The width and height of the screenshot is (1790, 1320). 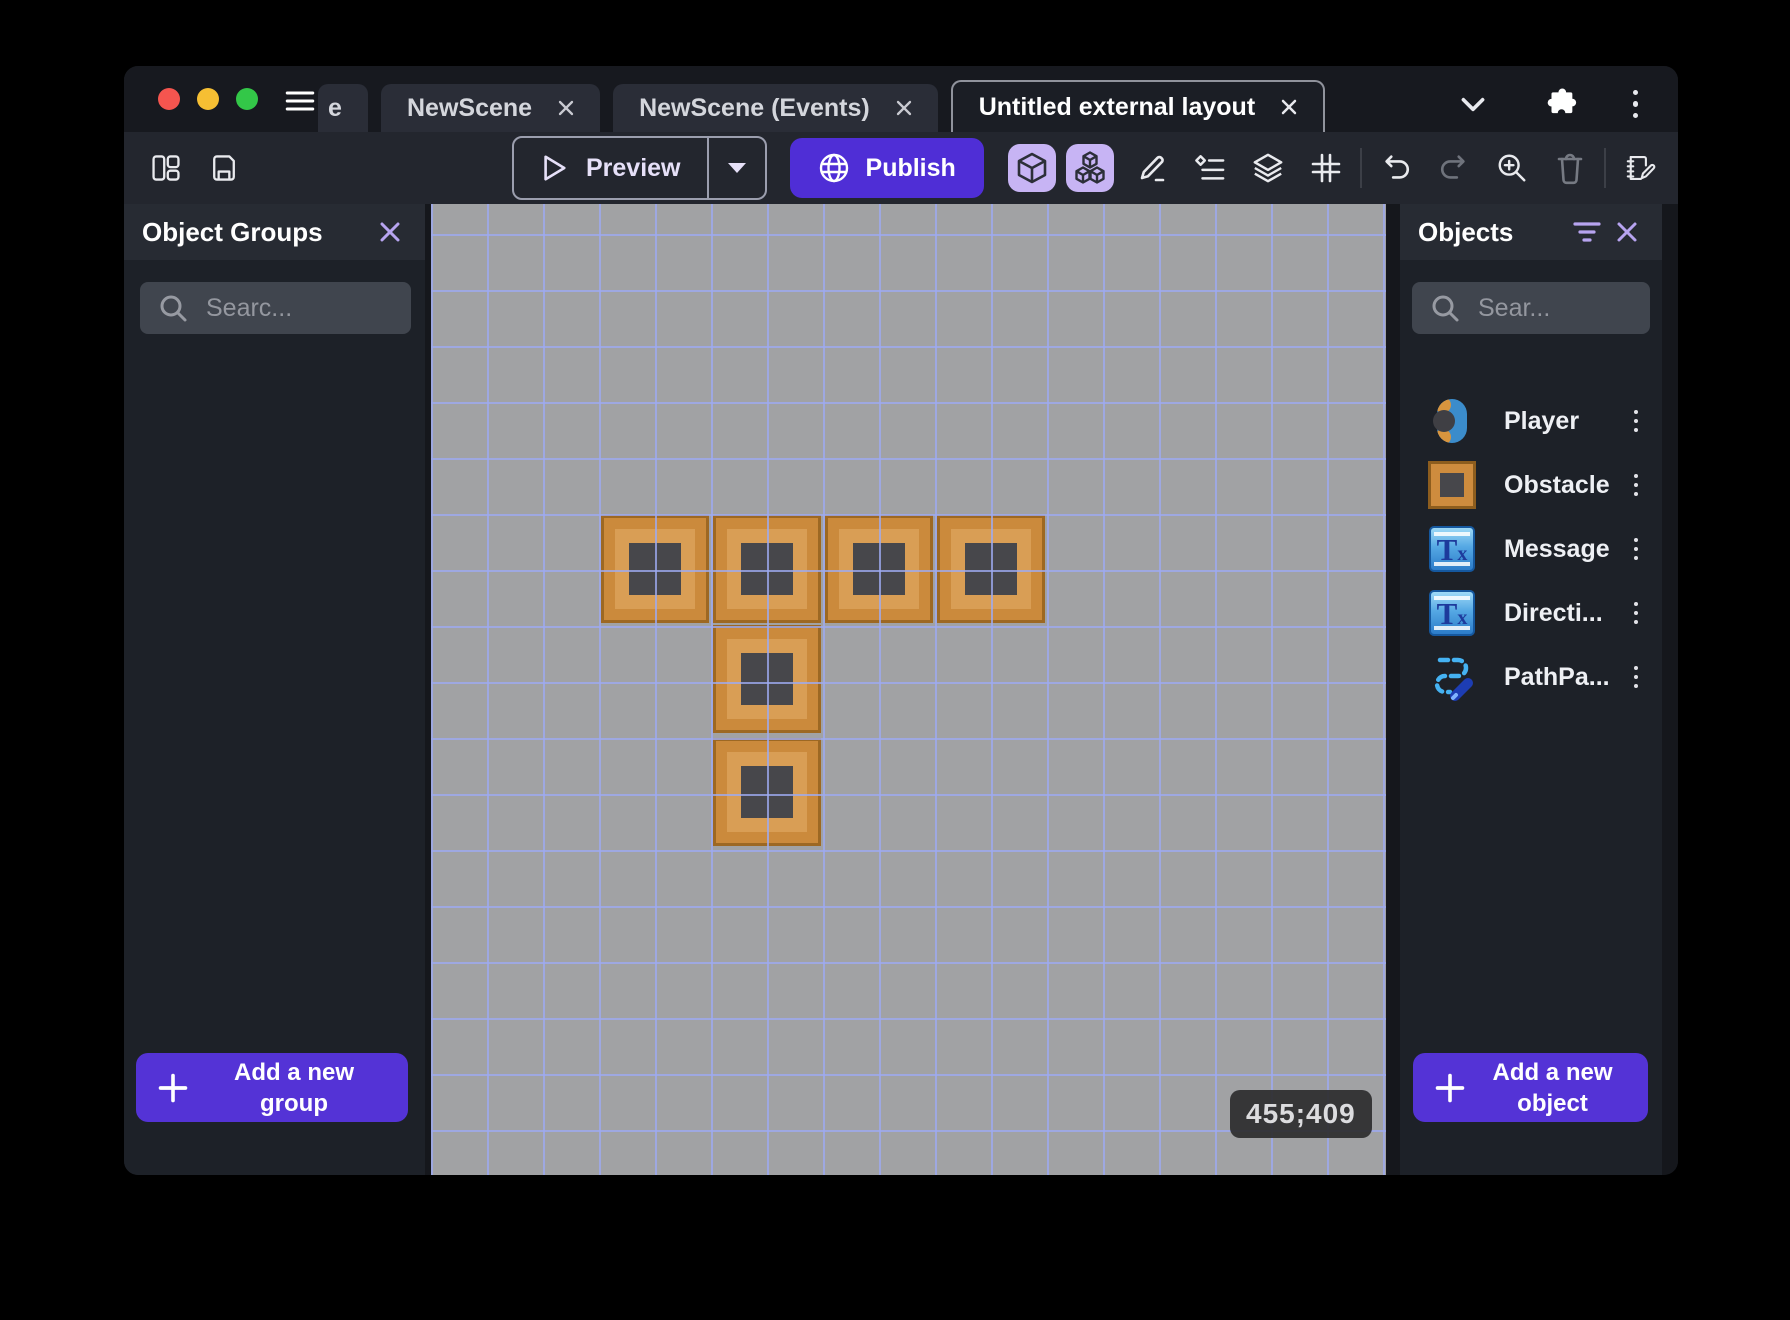 What do you see at coordinates (274, 689) in the screenshot?
I see `object-groups-panel: Object Groups Add a new` at bounding box center [274, 689].